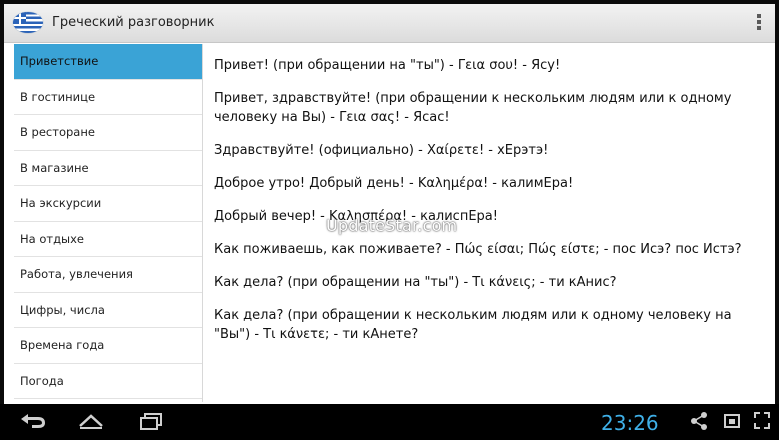  Describe the element at coordinates (108, 381) in the screenshot. I see `sidebar-item-weather: Погода` at that location.